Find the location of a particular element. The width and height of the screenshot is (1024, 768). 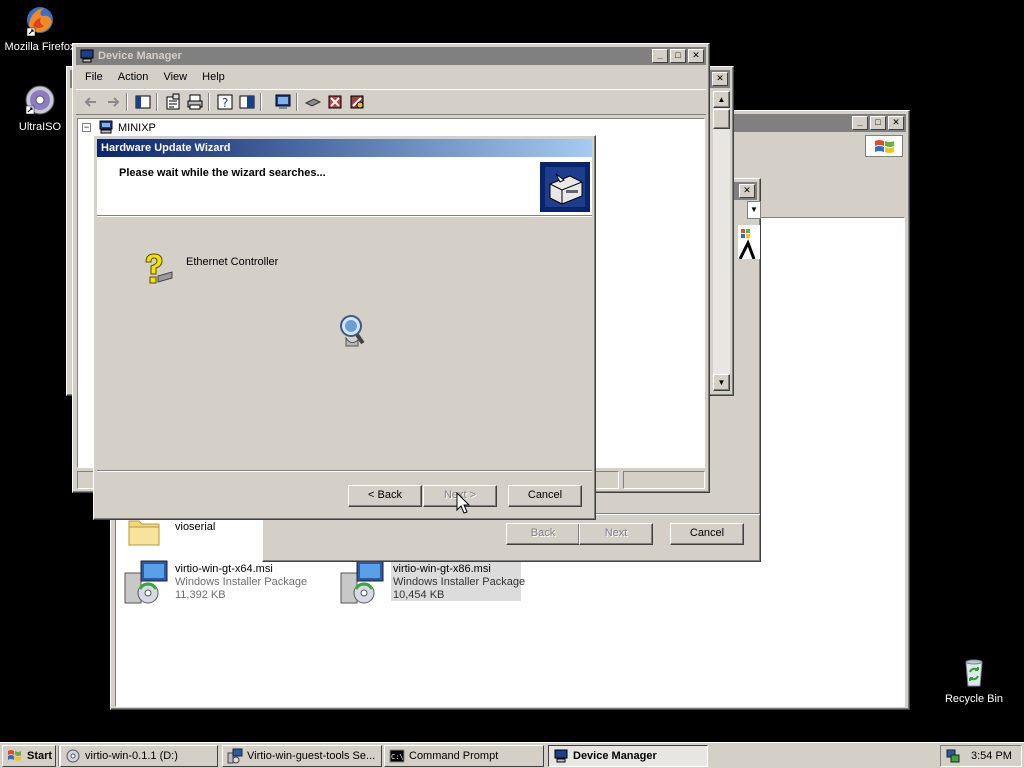

file-name: vioserial is located at coordinates (195, 527).